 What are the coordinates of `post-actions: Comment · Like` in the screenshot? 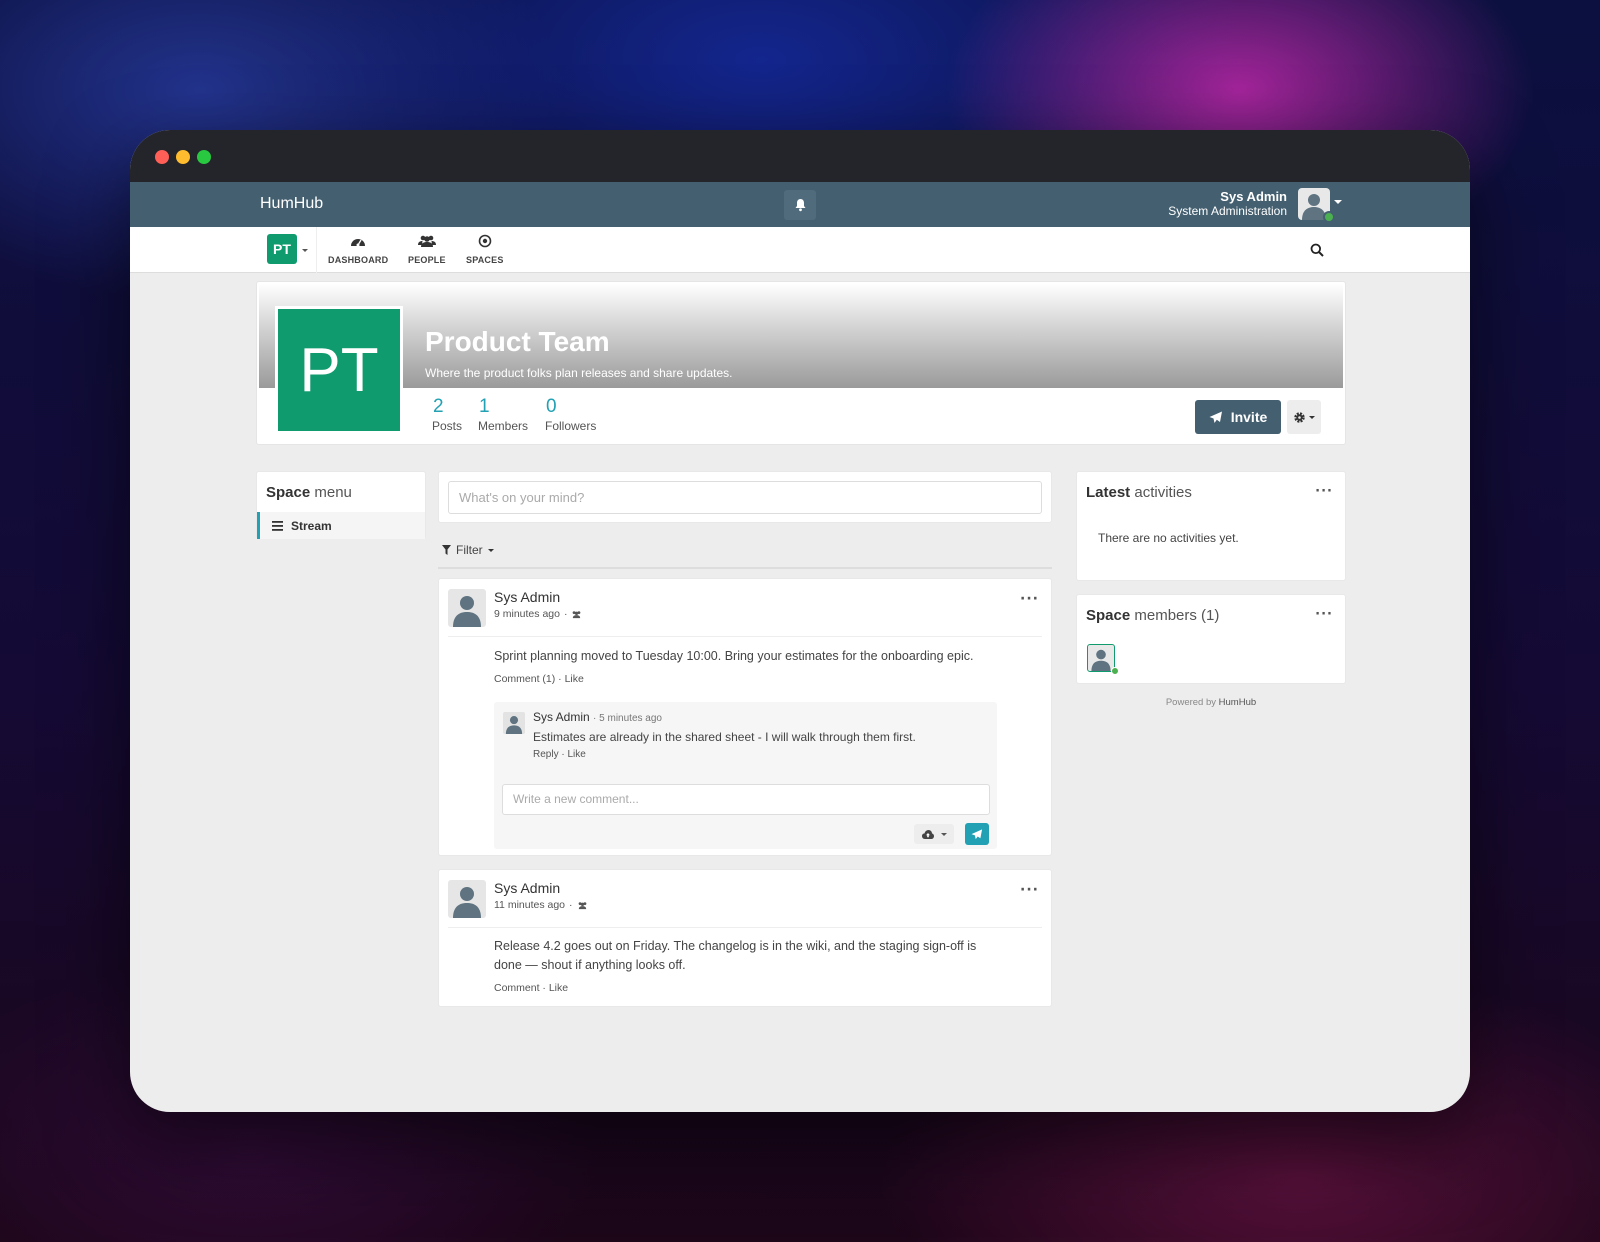 It's located at (531, 988).